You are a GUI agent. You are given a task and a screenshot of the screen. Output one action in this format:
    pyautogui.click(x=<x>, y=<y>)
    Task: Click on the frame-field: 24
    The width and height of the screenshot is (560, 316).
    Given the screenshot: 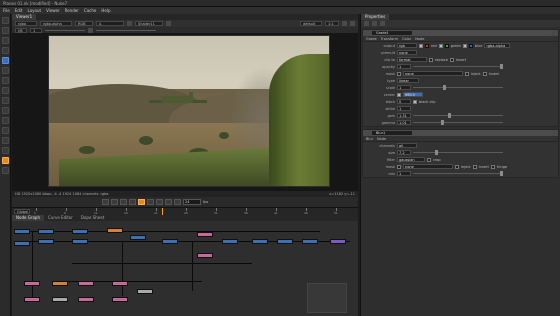 What is the action you would take?
    pyautogui.click(x=192, y=202)
    